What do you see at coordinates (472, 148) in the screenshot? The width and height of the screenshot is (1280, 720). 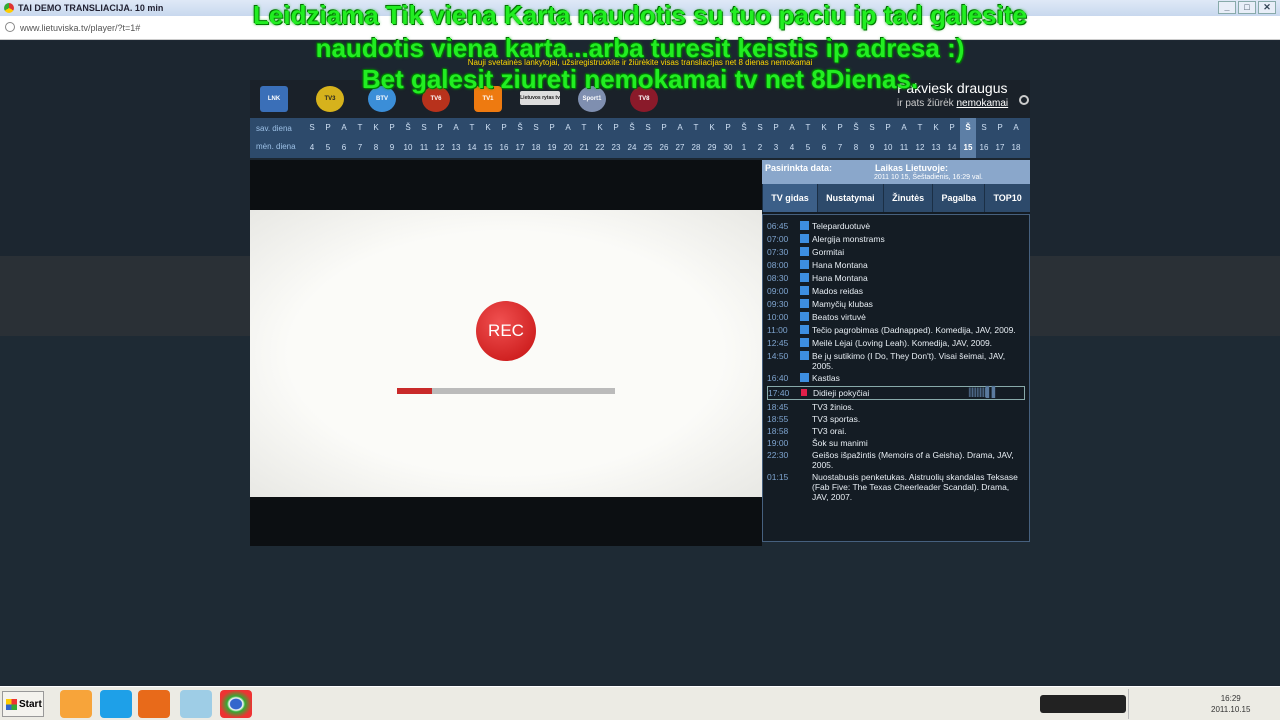 I see `day-cell: 14` at bounding box center [472, 148].